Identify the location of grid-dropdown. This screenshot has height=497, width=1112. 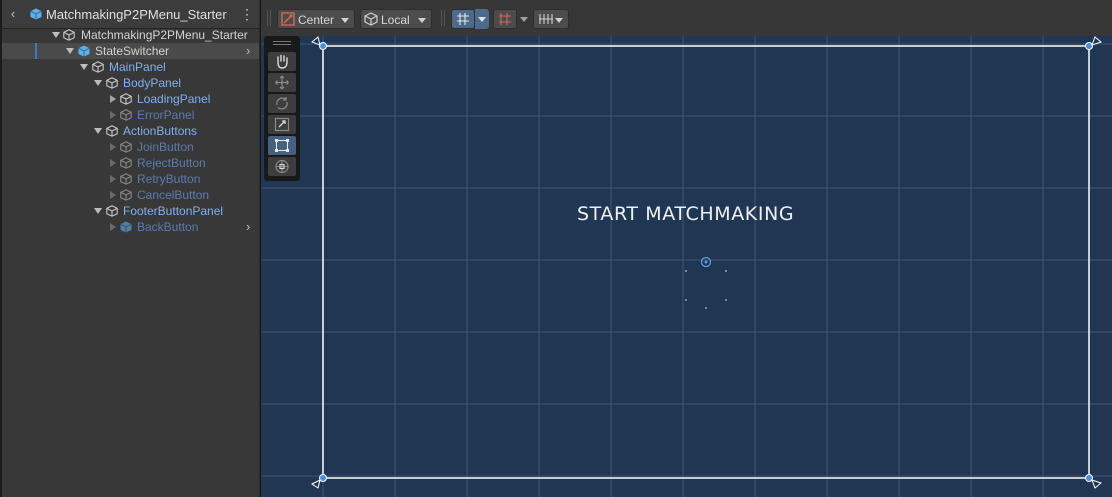
(482, 19).